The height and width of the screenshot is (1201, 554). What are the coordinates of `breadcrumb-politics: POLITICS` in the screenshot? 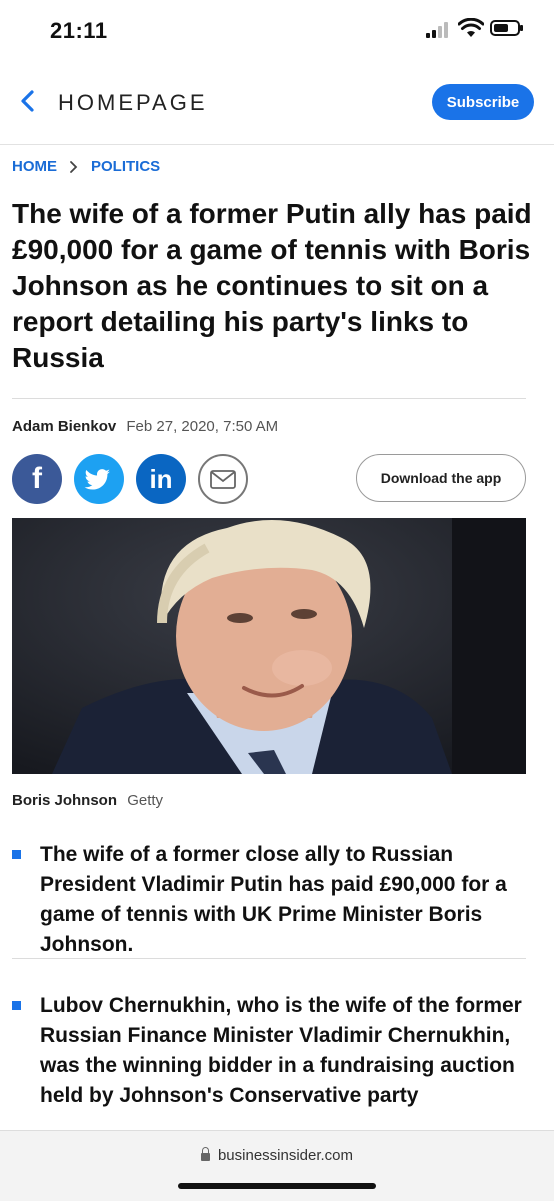 It's located at (125, 166).